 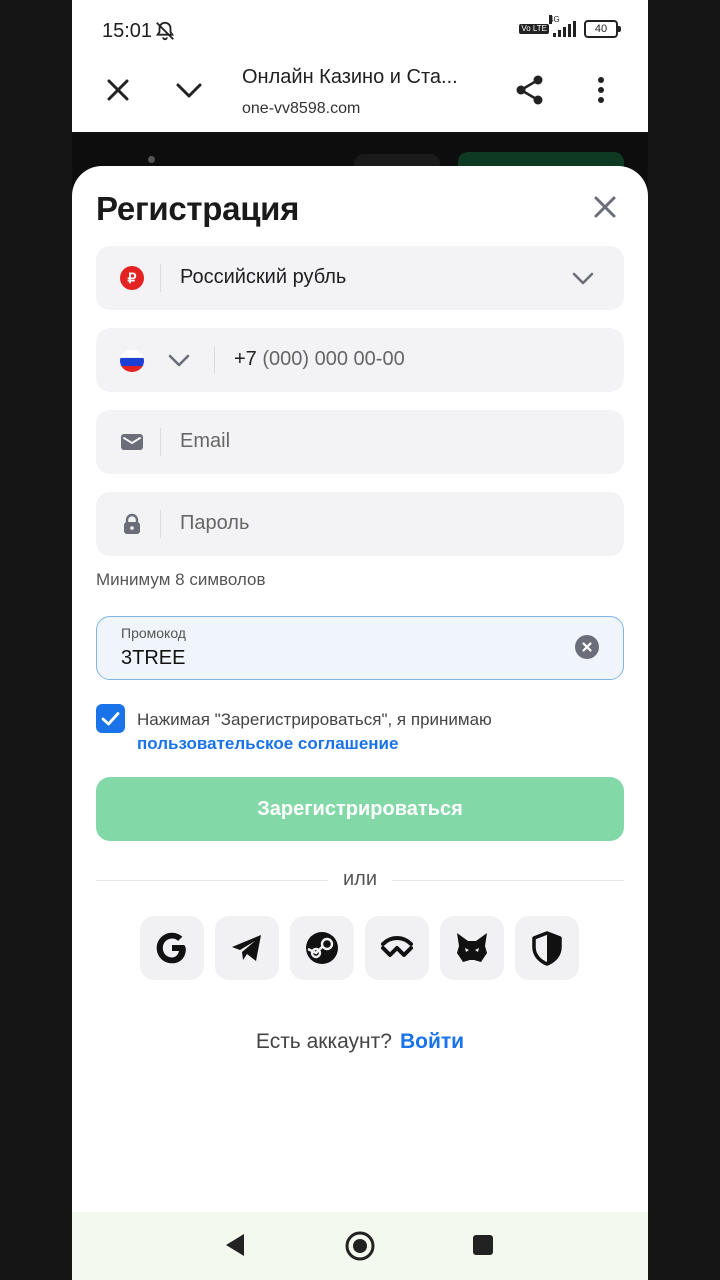 I want to click on email-input: Email, so click(x=205, y=441).